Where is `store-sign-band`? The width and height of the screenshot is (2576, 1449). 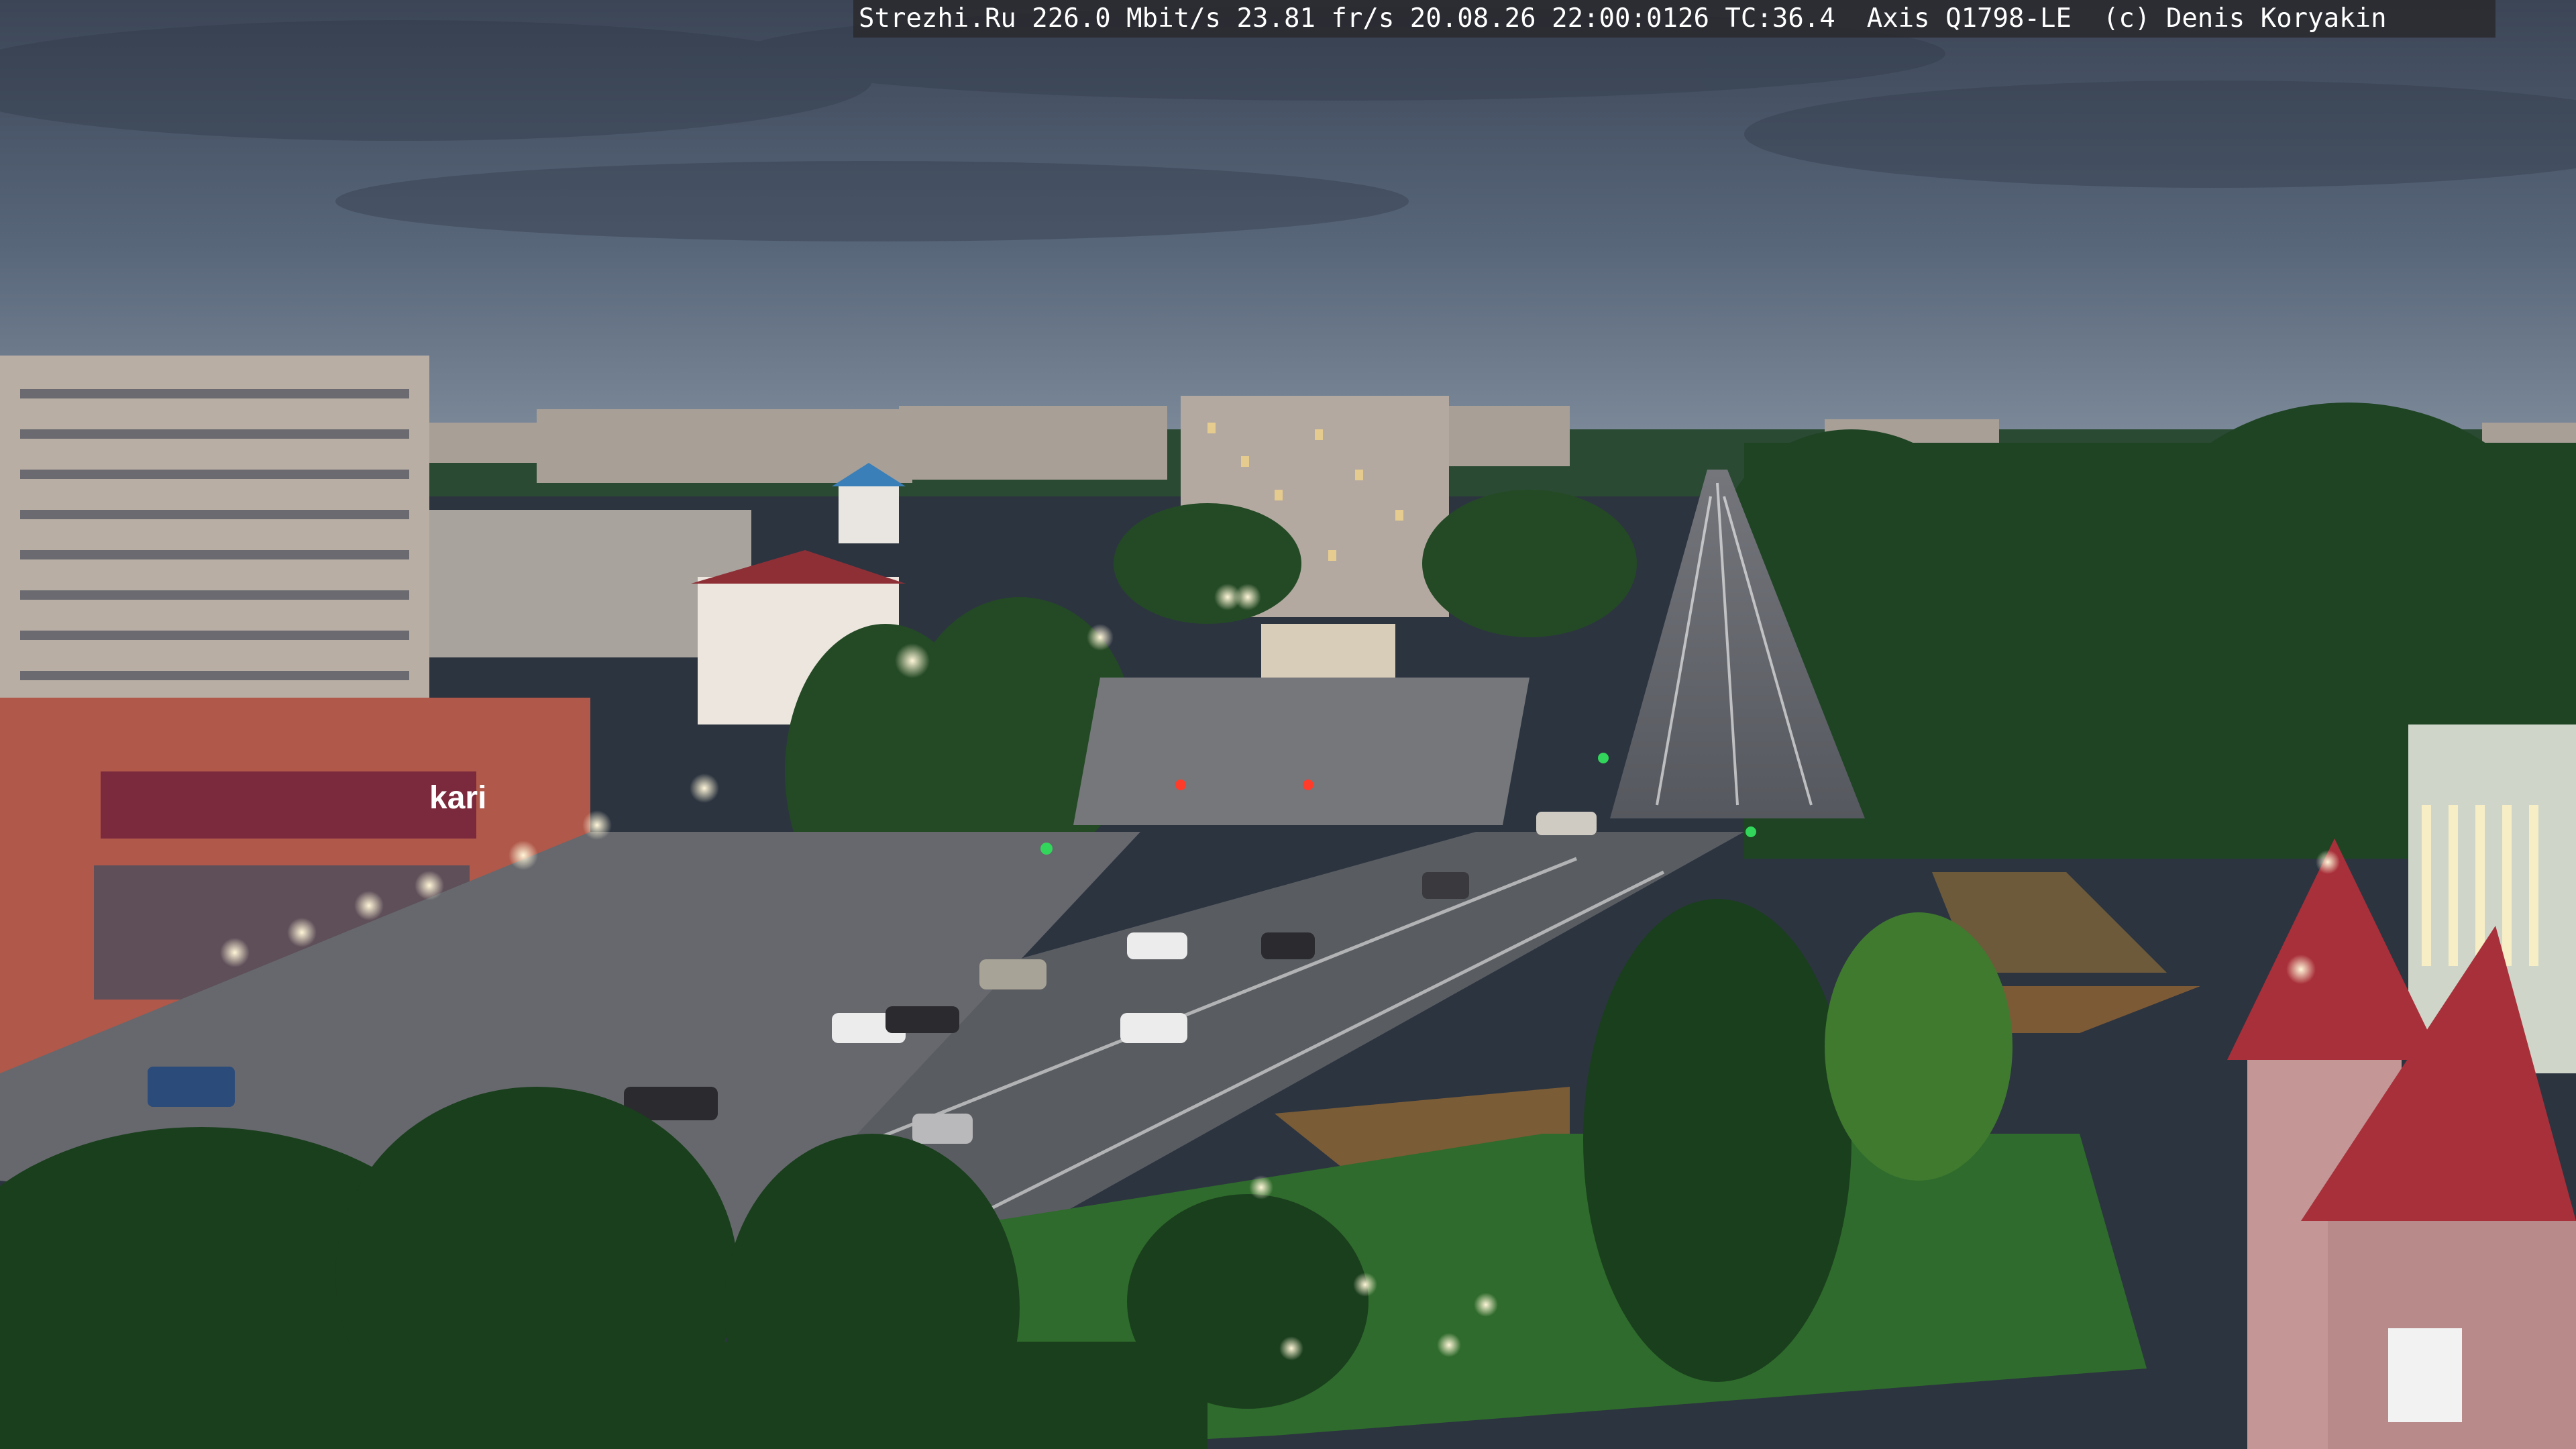 store-sign-band is located at coordinates (288, 805).